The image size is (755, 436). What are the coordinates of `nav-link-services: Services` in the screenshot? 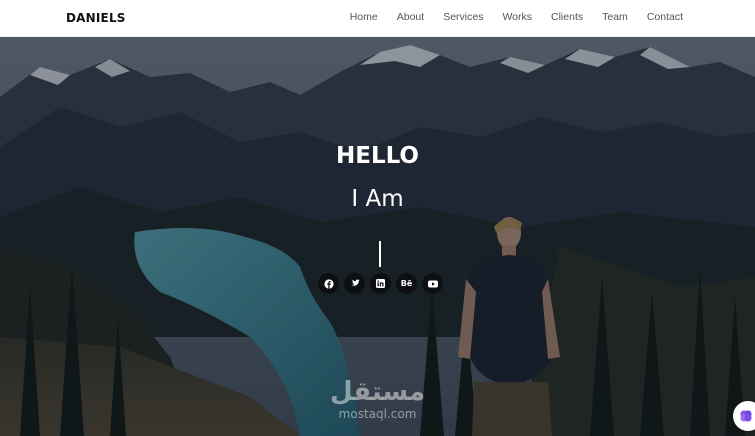 It's located at (463, 17).